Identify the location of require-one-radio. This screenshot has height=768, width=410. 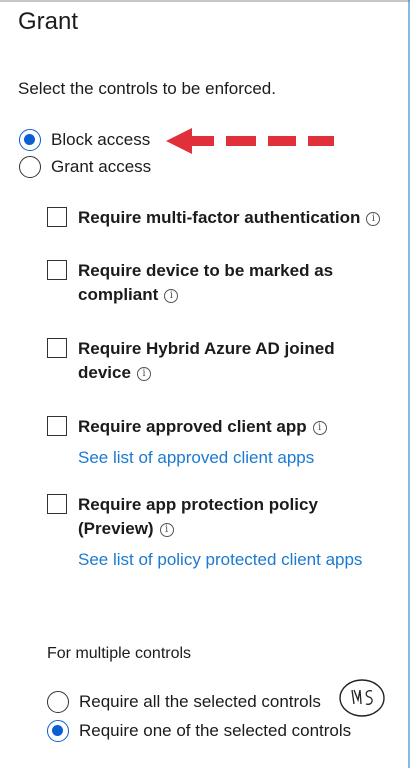
(58, 731).